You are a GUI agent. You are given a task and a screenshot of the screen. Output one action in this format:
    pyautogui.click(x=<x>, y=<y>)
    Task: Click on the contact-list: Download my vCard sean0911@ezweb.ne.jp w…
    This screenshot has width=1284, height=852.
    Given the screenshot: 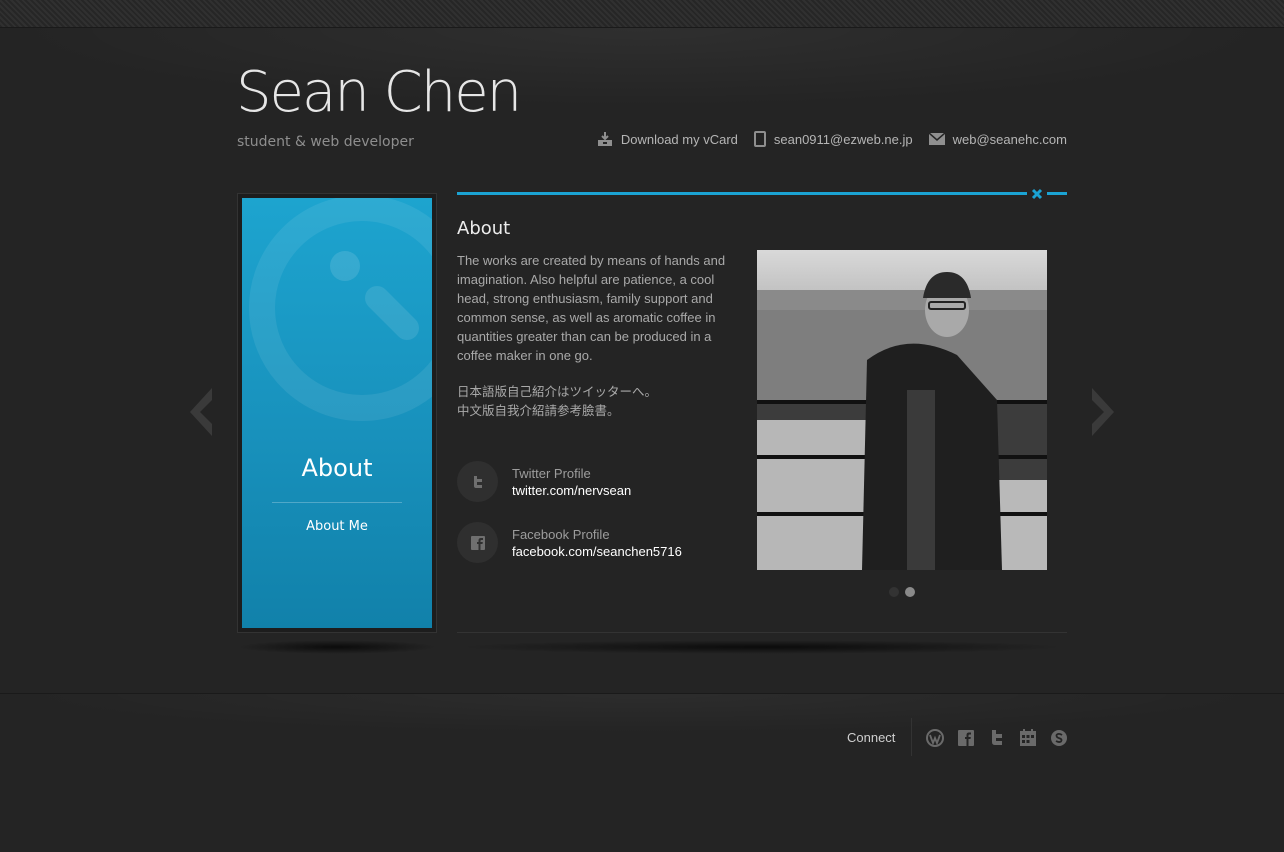 What is the action you would take?
    pyautogui.click(x=832, y=139)
    